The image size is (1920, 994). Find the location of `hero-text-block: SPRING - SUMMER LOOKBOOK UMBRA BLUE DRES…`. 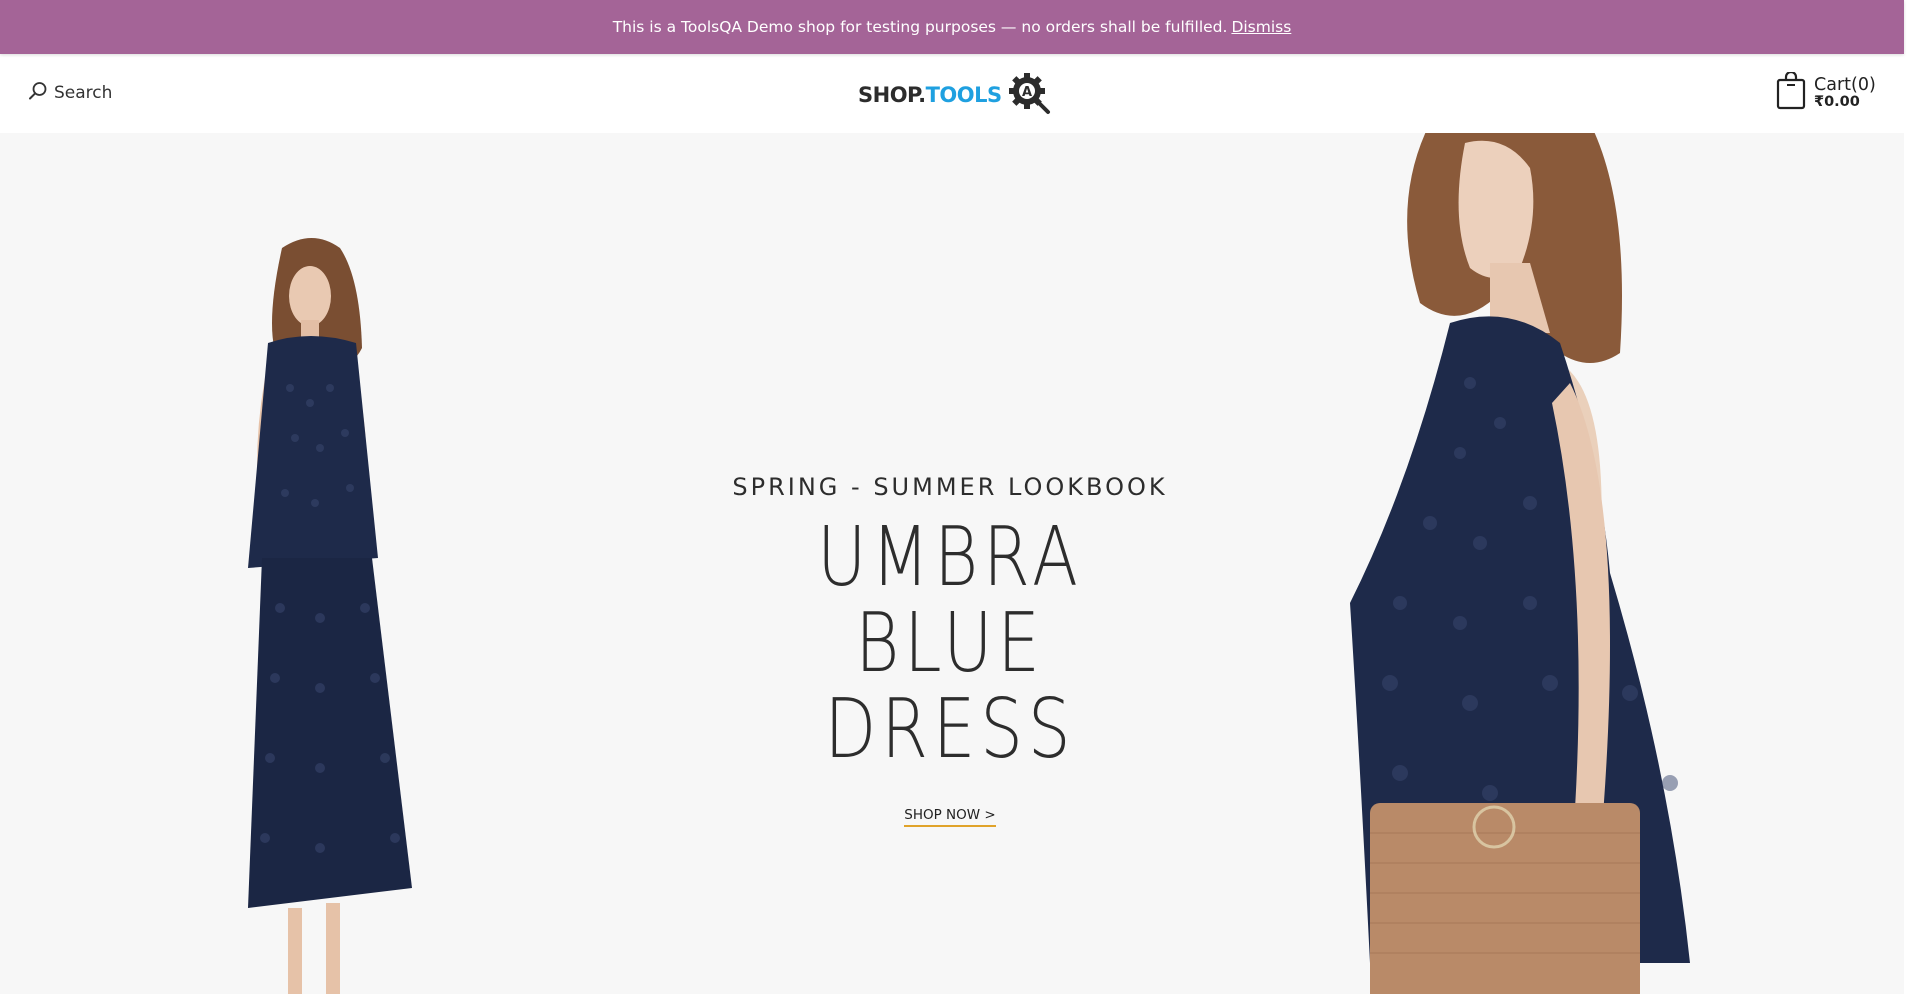

hero-text-block: SPRING - SUMMER LOOKBOOK UMBRA BLUE DRES… is located at coordinates (950, 650).